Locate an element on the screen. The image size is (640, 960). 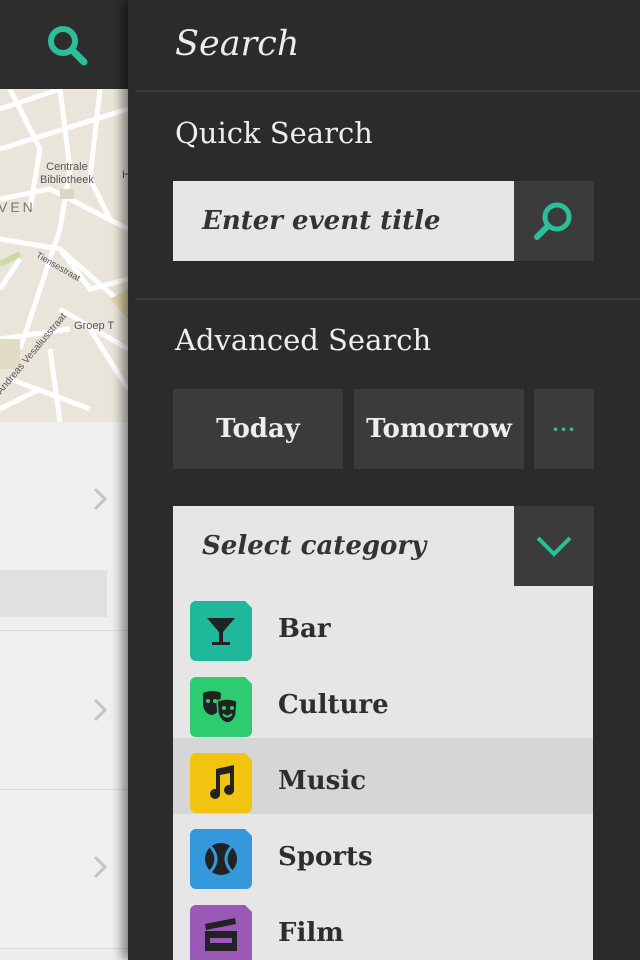
map-label-library: Centrale Bibliotheek is located at coordinates (67, 173).